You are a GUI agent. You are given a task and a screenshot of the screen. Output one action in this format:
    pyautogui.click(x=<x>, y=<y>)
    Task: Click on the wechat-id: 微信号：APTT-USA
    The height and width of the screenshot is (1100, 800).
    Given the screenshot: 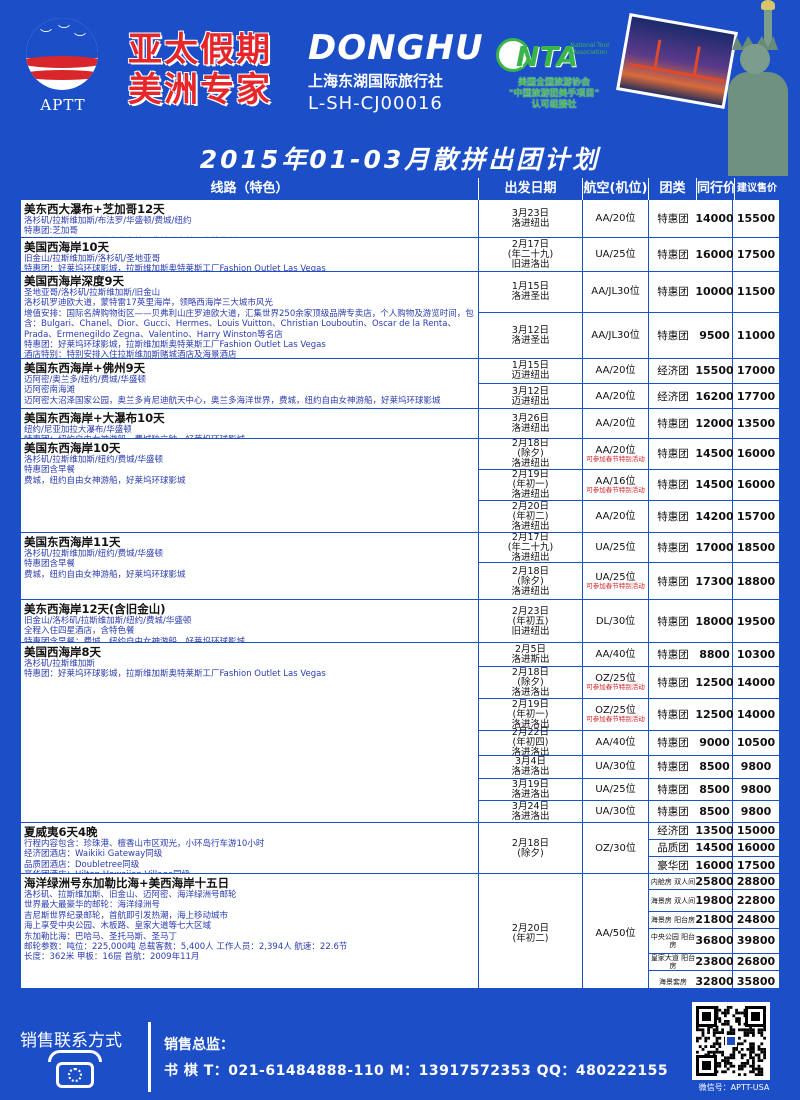 What is the action you would take?
    pyautogui.click(x=734, y=1087)
    